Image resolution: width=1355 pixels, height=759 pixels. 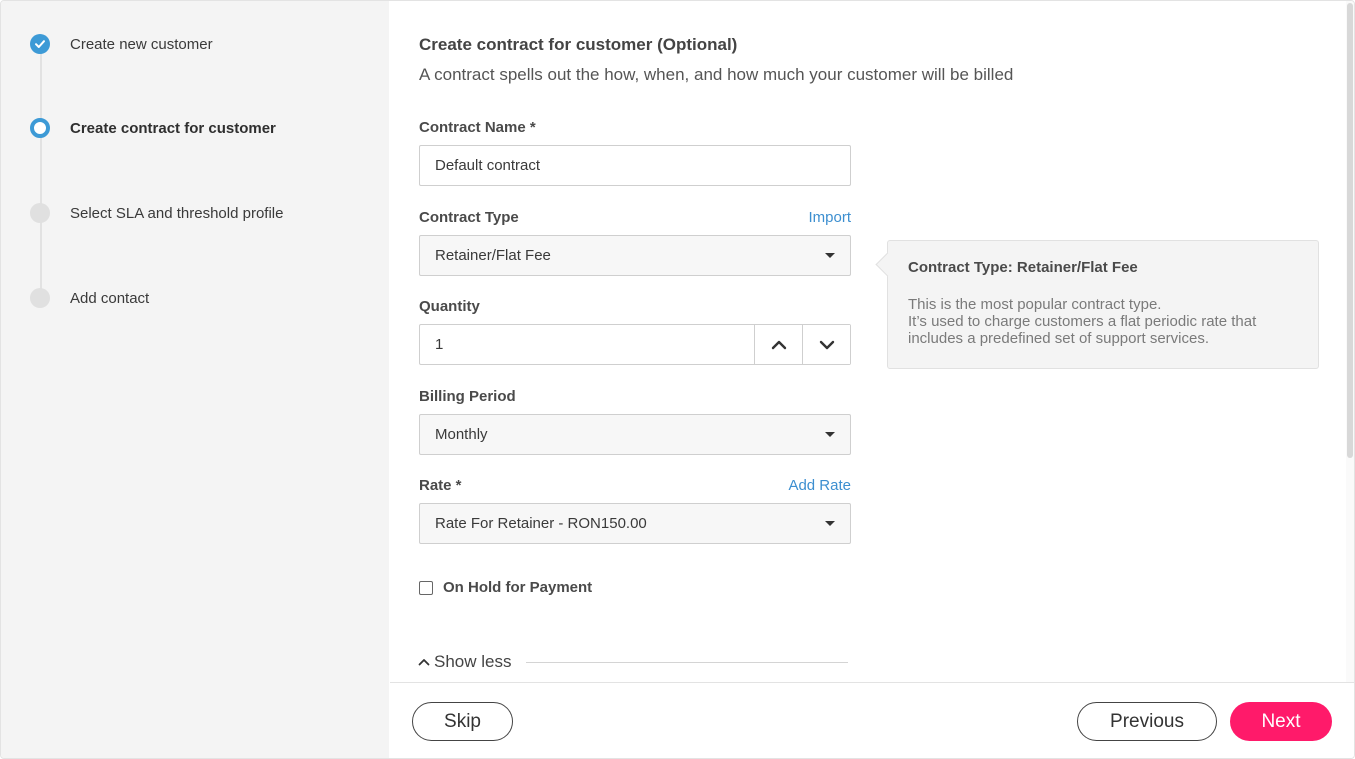 I want to click on step-create-contract: Create contract for customer, so click(x=153, y=128).